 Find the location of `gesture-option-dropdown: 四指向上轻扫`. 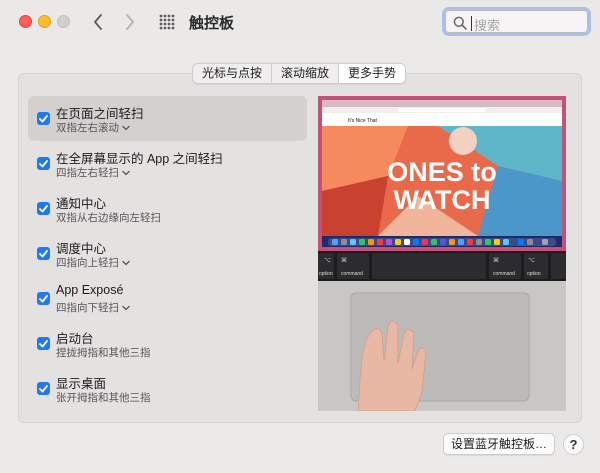

gesture-option-dropdown: 四指向上轻扫 is located at coordinates (93, 262).